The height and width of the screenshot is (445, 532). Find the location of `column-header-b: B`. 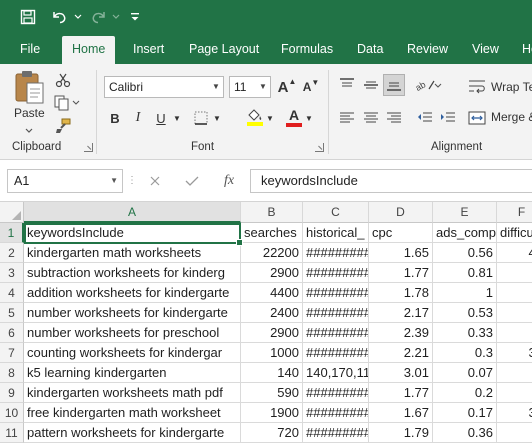

column-header-b: B is located at coordinates (272, 212).